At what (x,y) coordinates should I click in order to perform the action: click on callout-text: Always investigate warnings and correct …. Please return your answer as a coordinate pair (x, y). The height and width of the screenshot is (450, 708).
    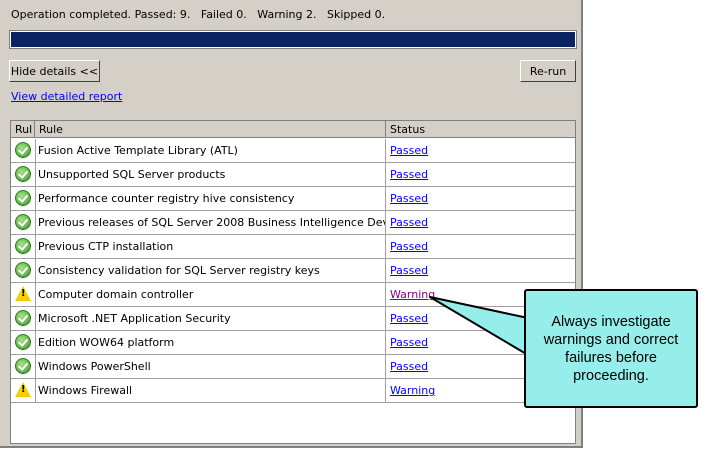
    Looking at the image, I should click on (611, 348).